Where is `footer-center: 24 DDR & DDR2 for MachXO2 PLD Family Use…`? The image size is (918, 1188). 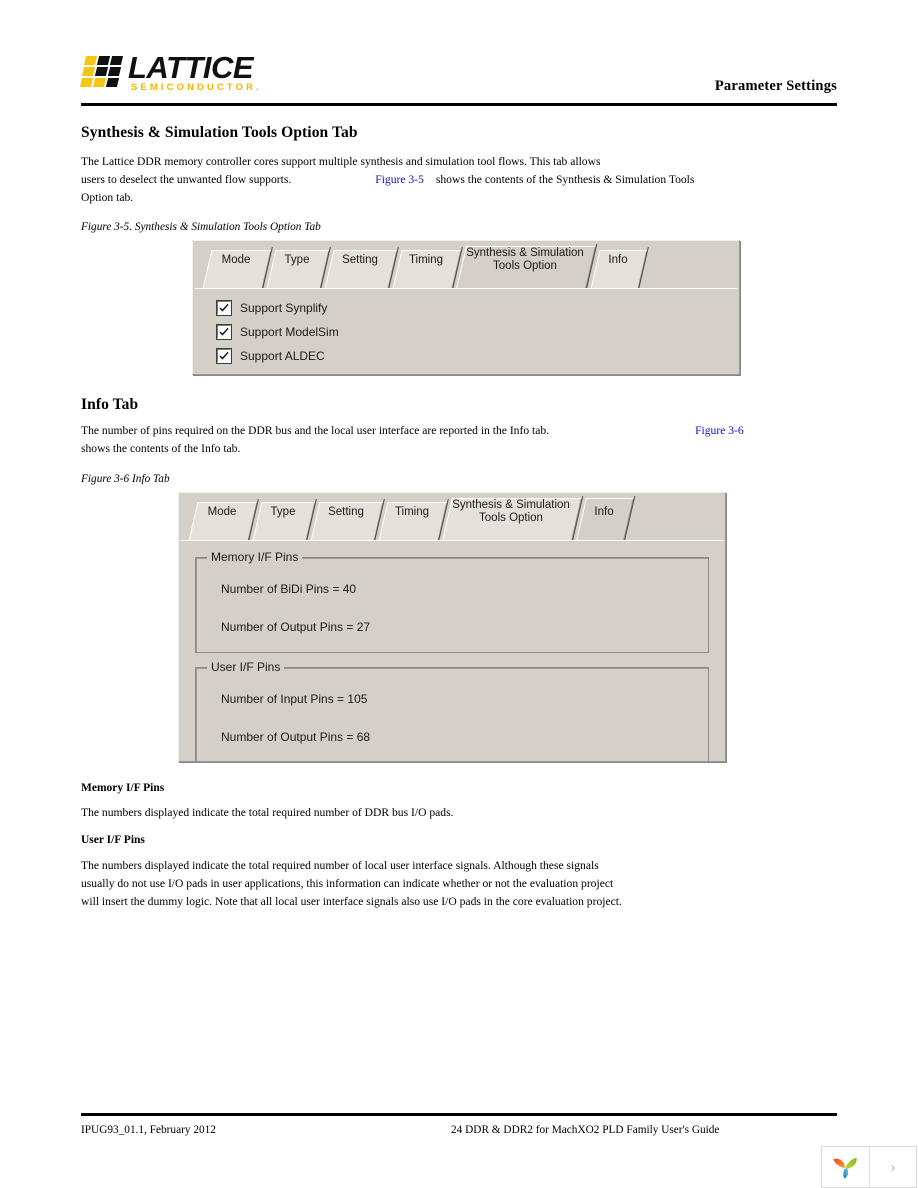 footer-center: 24 DDR & DDR2 for MachXO2 PLD Family Use… is located at coordinates (585, 1130).